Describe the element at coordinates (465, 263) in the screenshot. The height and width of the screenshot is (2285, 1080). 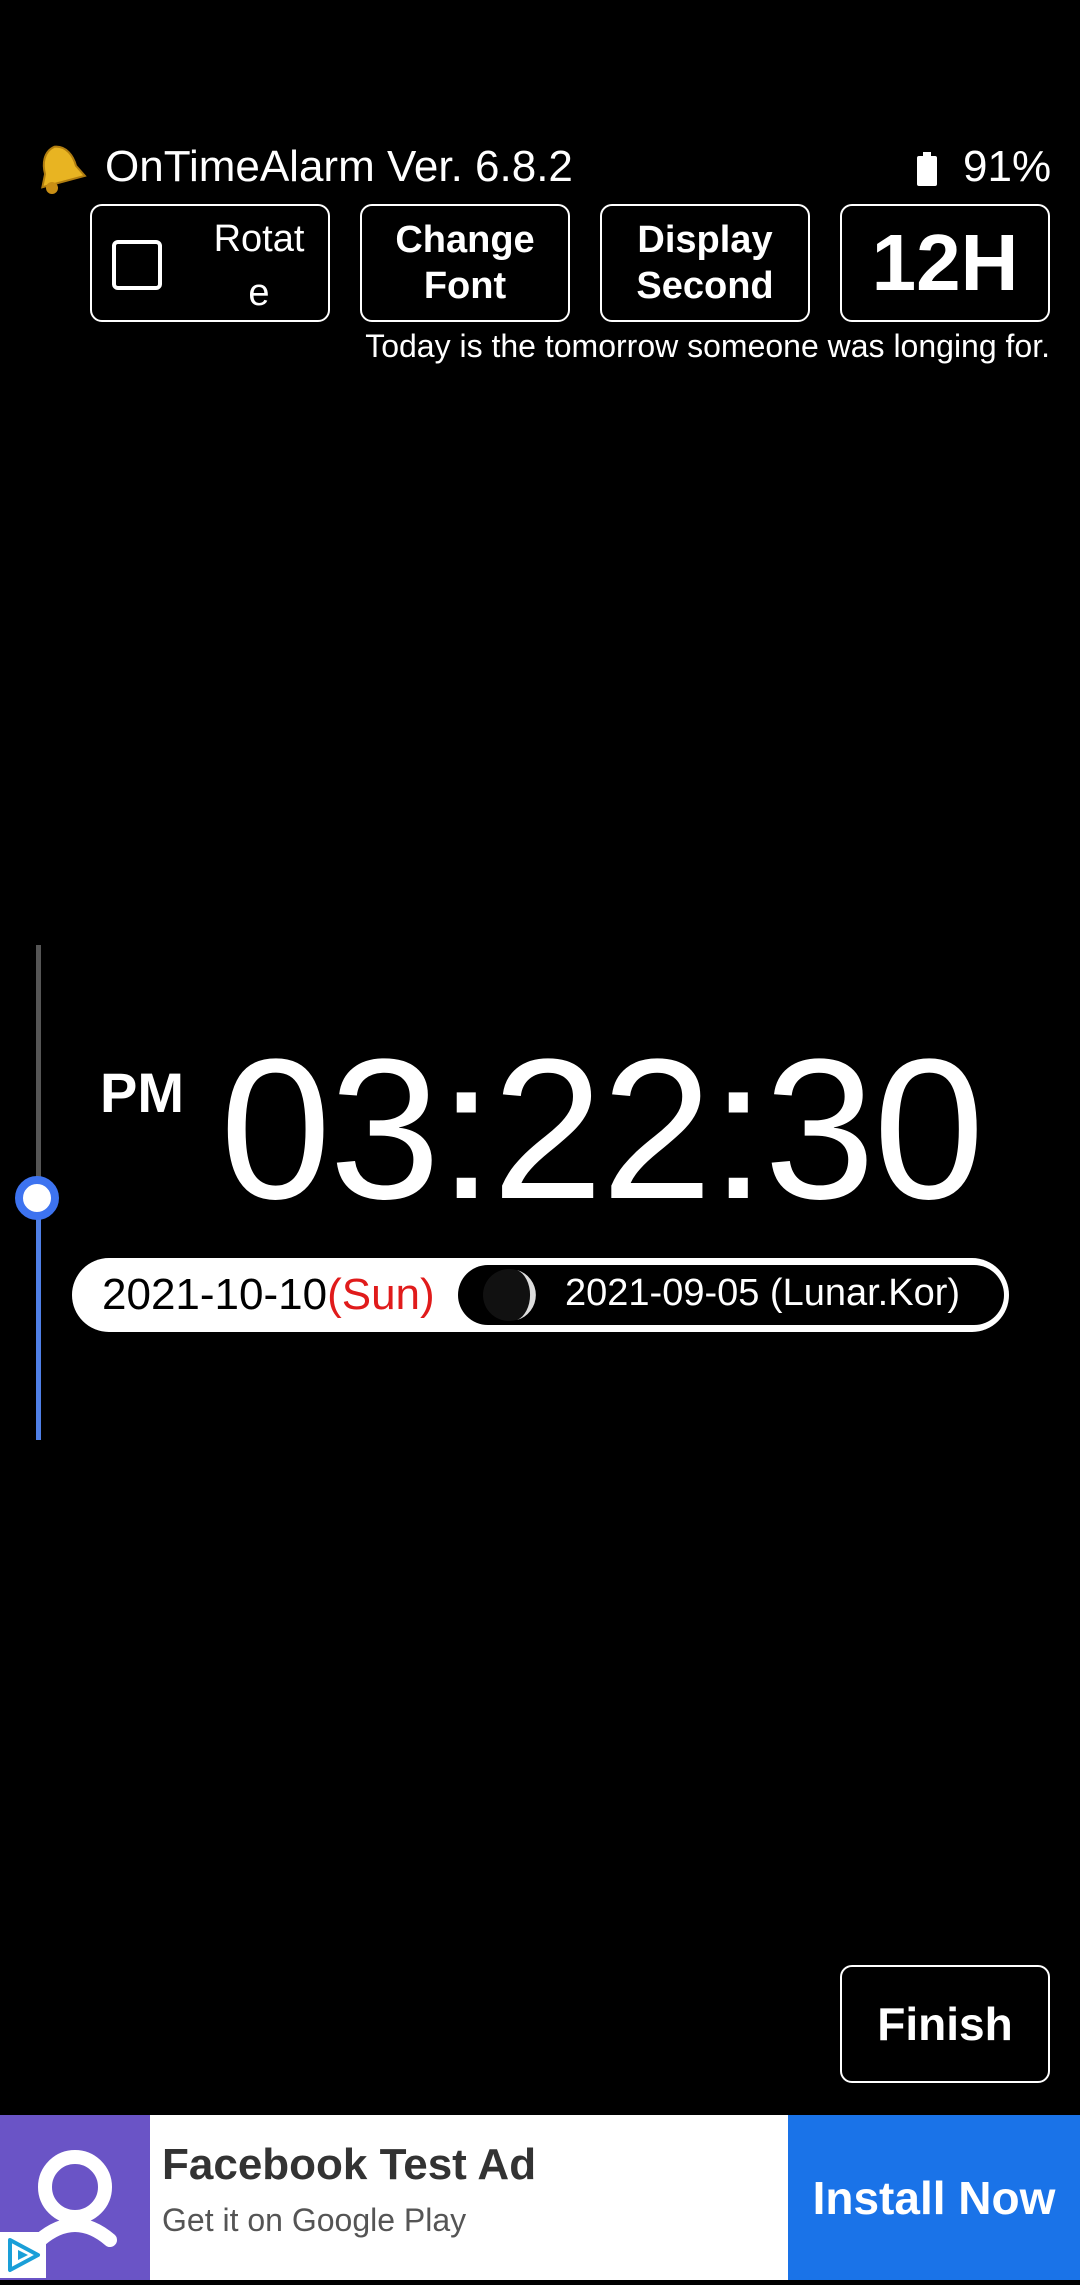
I see `change-font-button: Change Font` at that location.